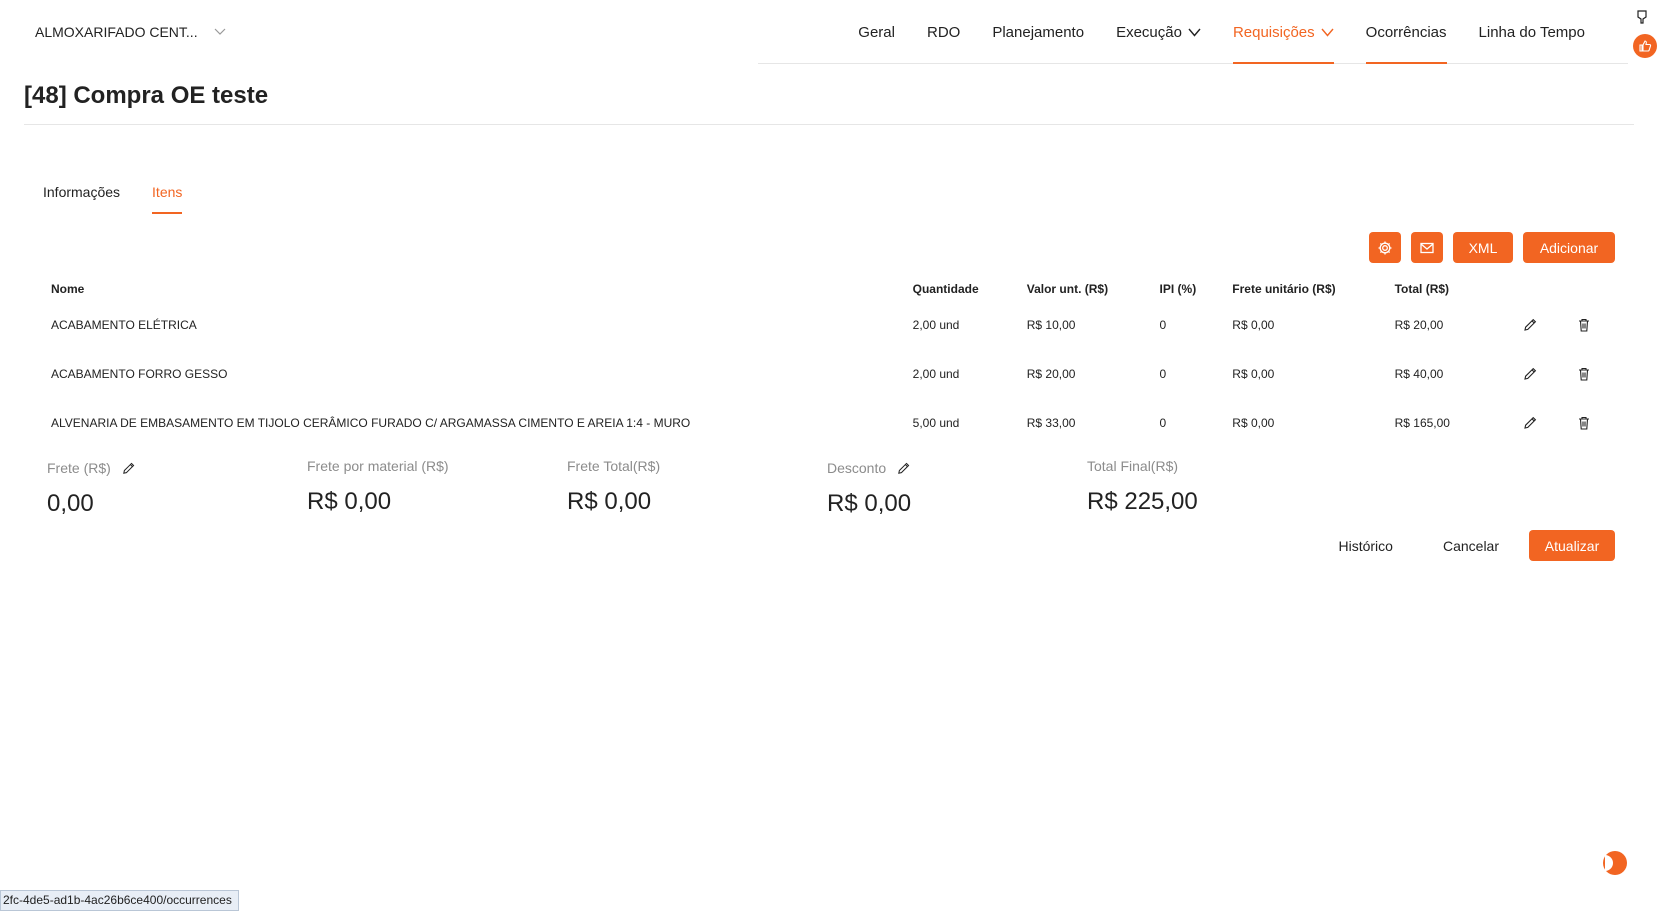  I want to click on cell-qty: 5,00 und, so click(936, 422).